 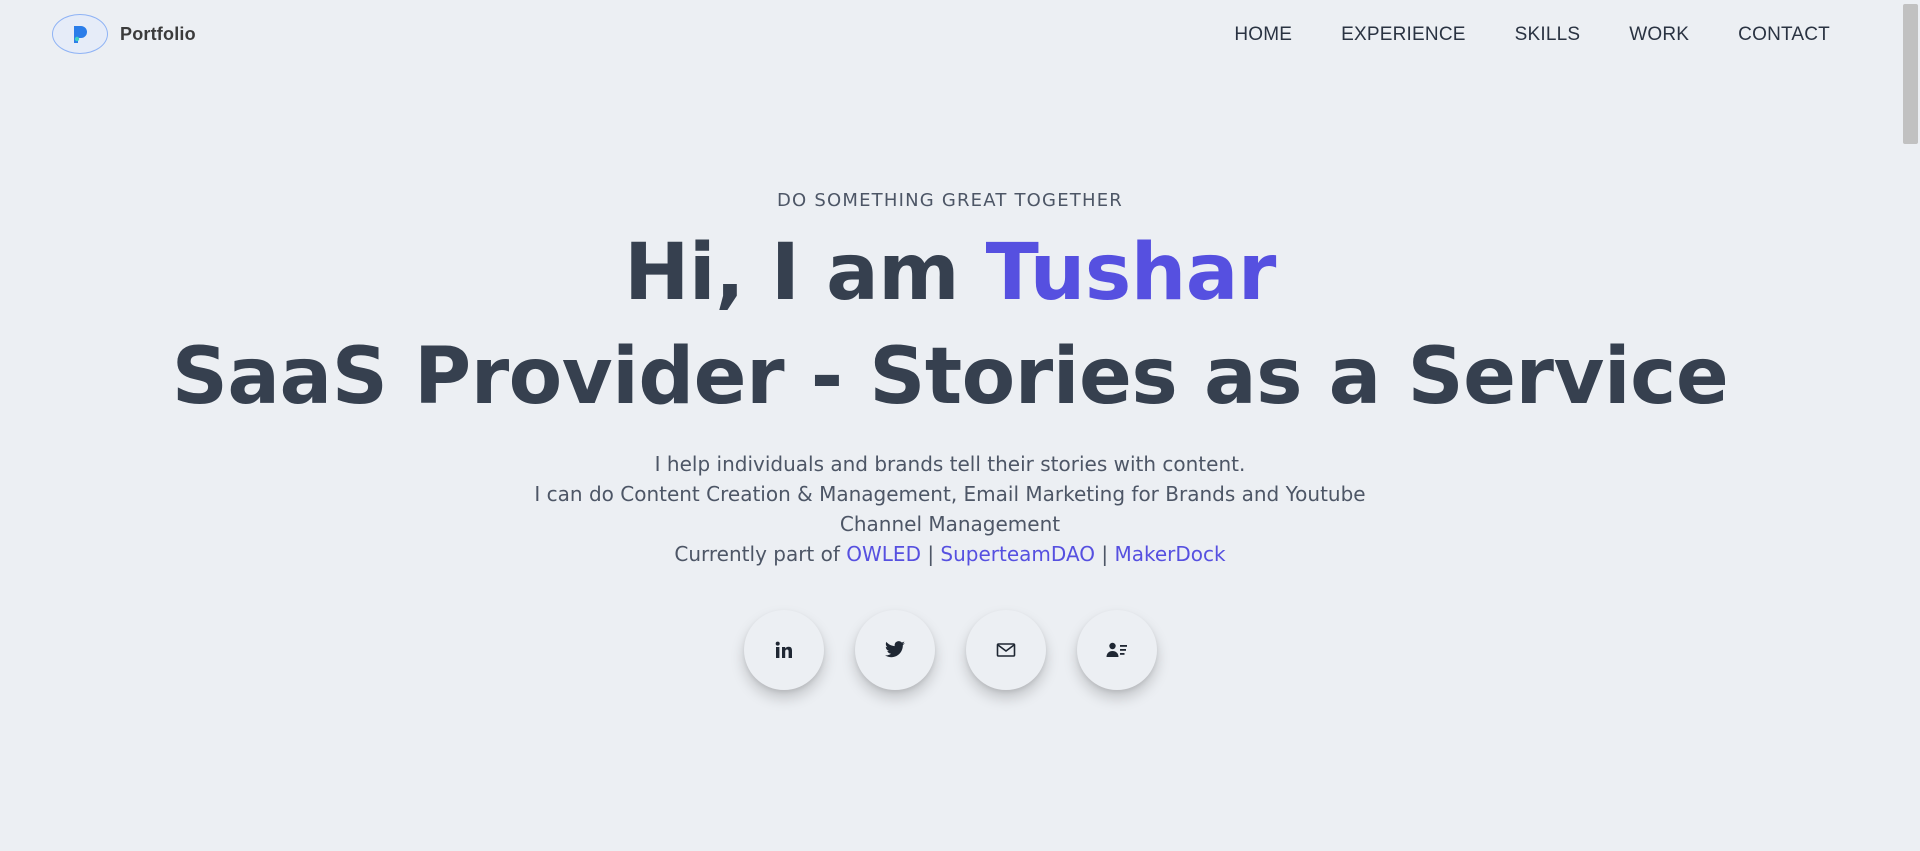 I want to click on hero-title: SaaS Provider - Stories as a Service, so click(x=950, y=377).